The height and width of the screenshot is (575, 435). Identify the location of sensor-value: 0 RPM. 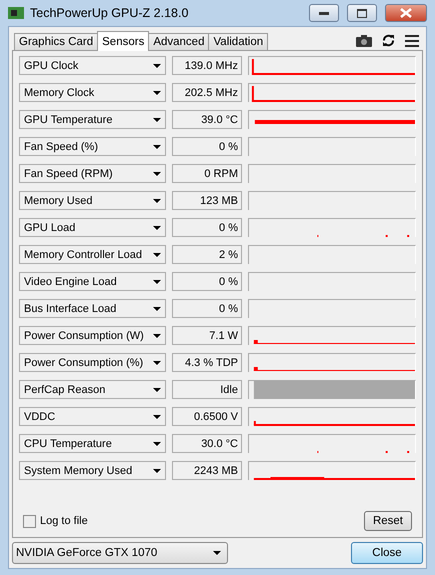
(207, 173).